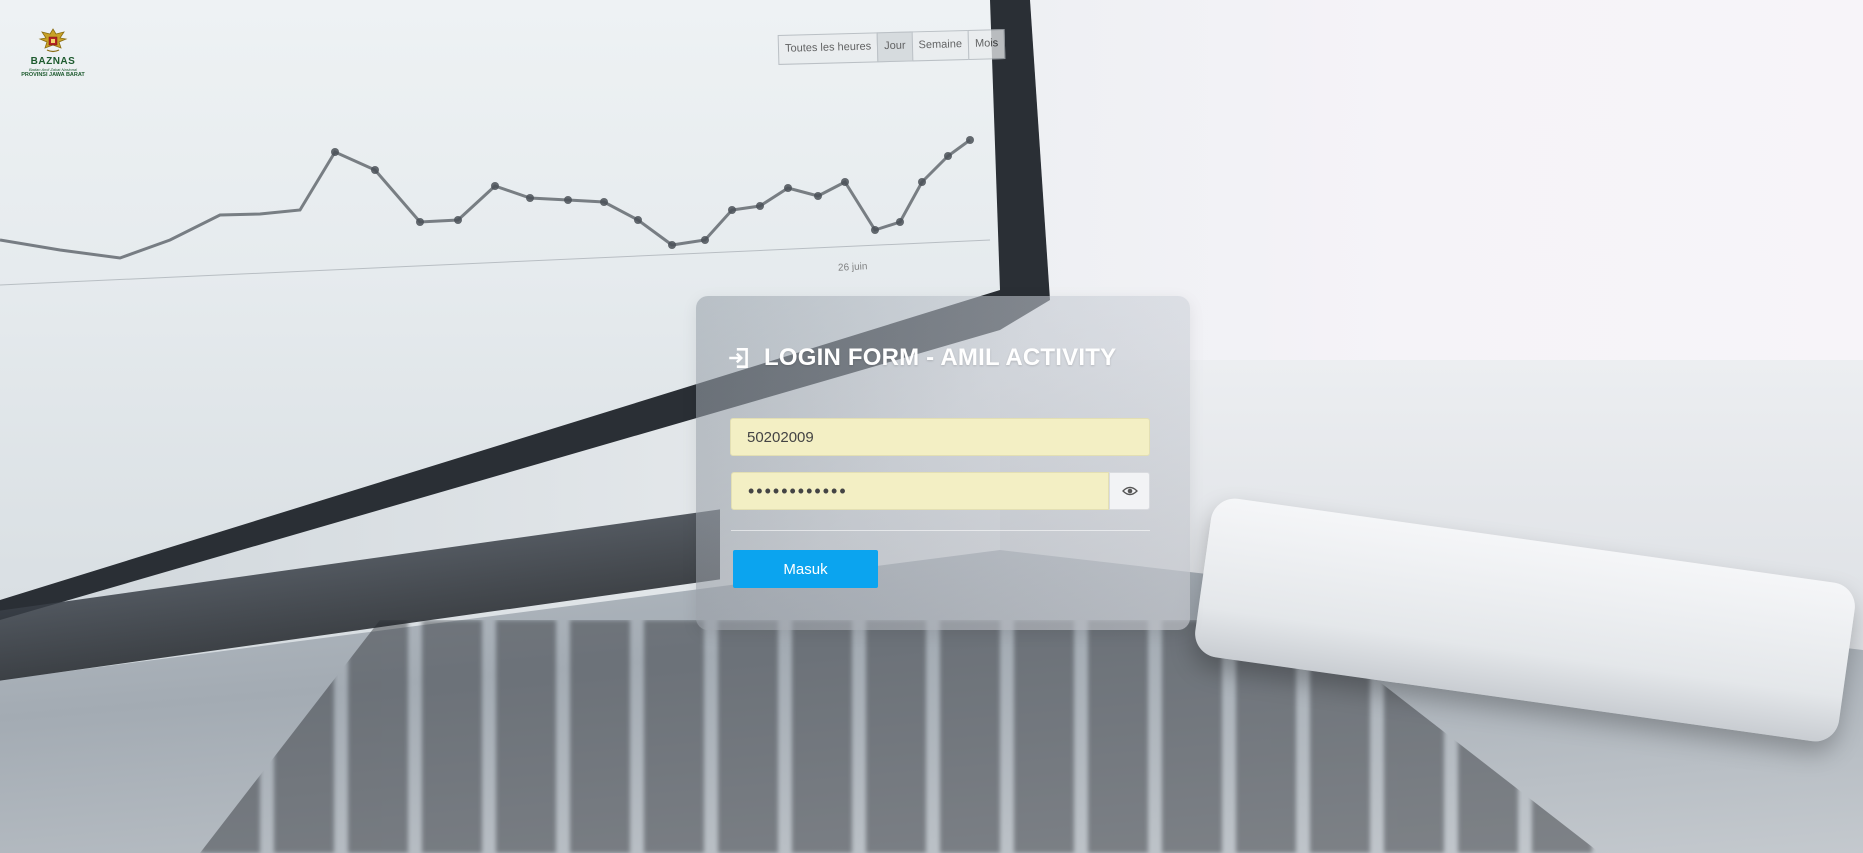  Describe the element at coordinates (940, 437) in the screenshot. I see `username-field` at that location.